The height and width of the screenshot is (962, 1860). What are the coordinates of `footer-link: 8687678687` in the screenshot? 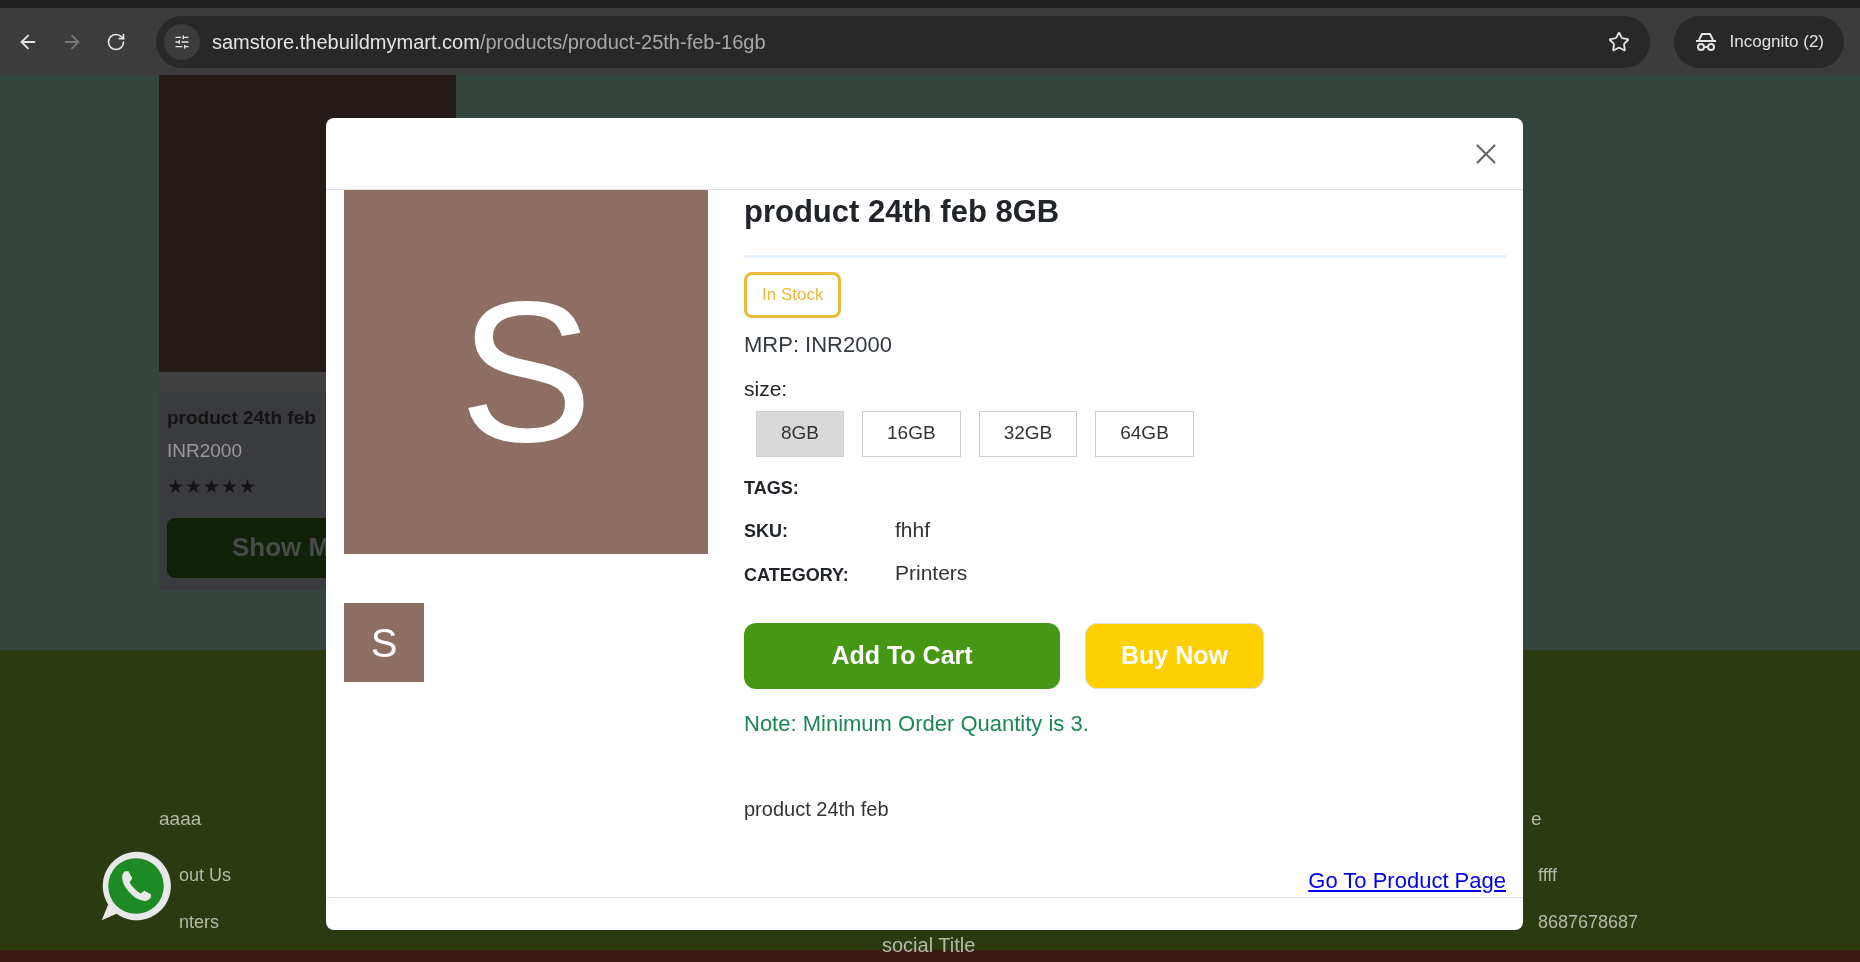 It's located at (1699, 922).